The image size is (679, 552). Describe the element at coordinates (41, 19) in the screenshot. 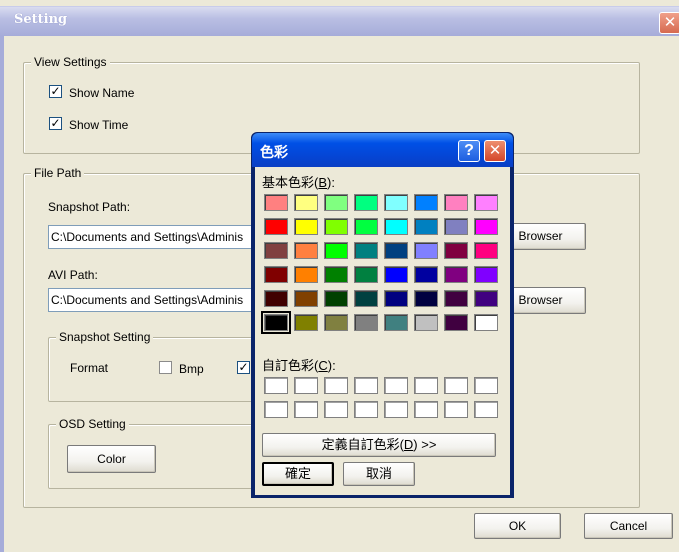

I see `window-title: Setting` at that location.